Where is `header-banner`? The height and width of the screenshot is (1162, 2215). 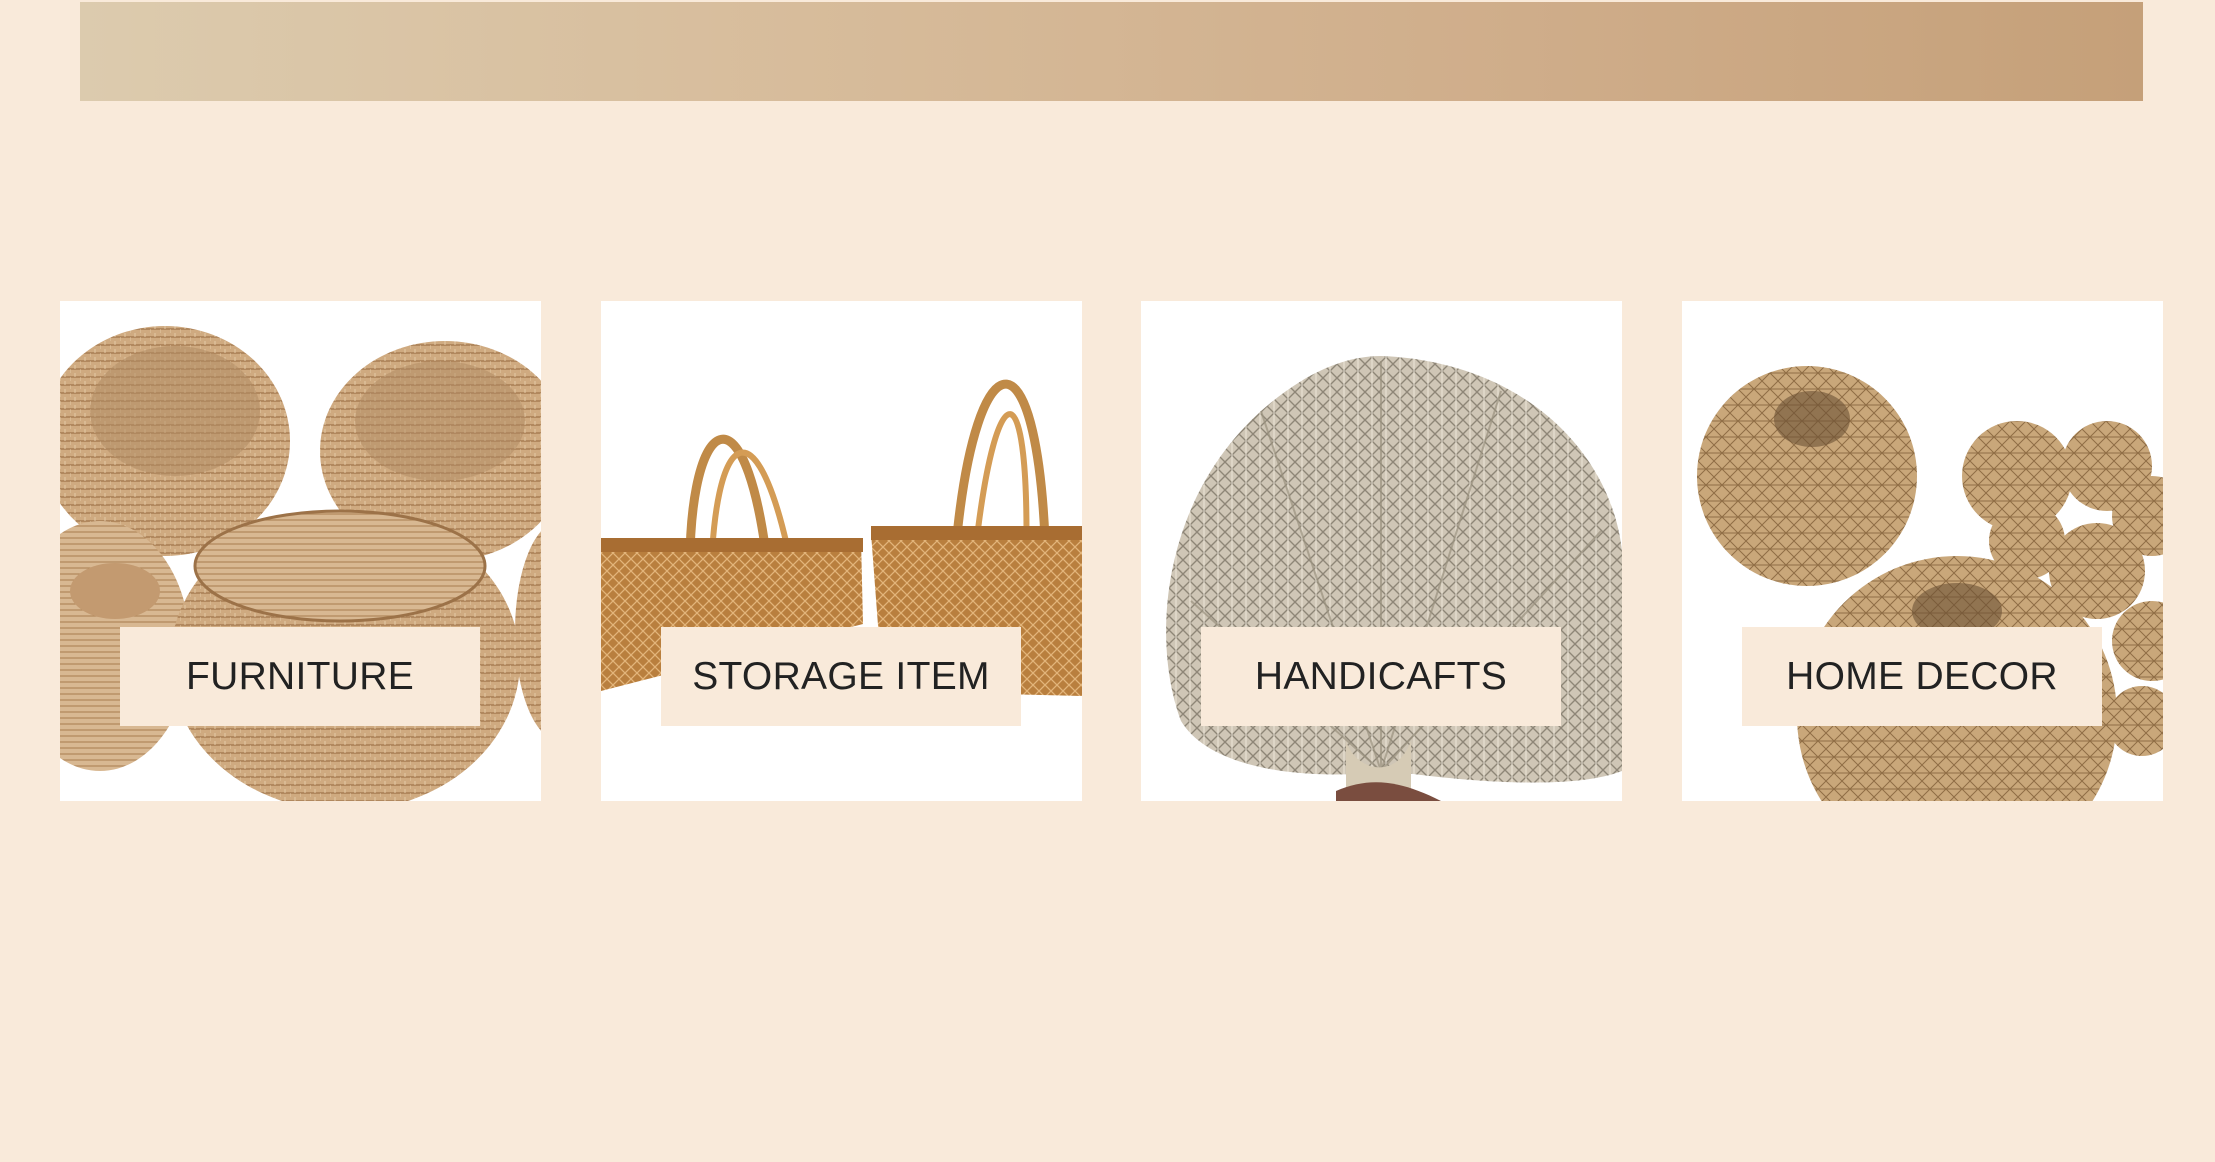 header-banner is located at coordinates (1111, 51).